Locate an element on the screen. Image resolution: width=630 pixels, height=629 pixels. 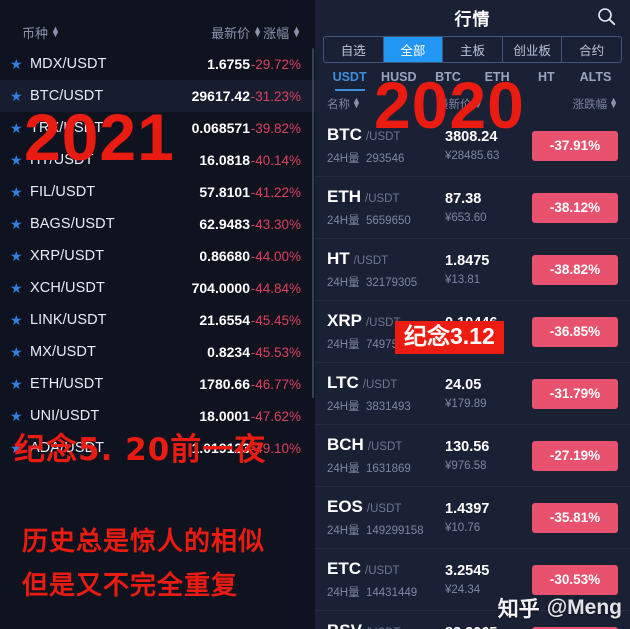
table-row: ★ MDX/USDT 1.6755 -29.72% is located at coordinates (157, 64).